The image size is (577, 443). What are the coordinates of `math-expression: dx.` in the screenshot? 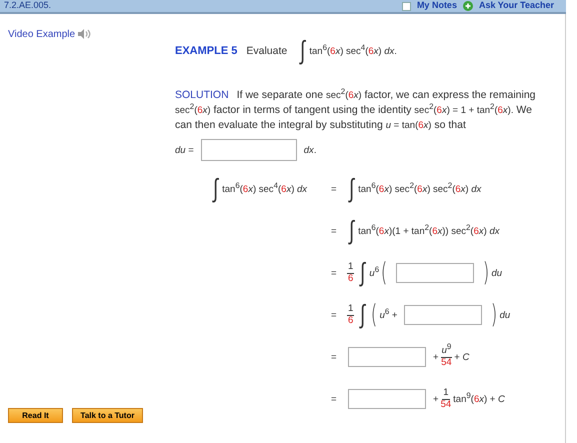 It's located at (310, 150).